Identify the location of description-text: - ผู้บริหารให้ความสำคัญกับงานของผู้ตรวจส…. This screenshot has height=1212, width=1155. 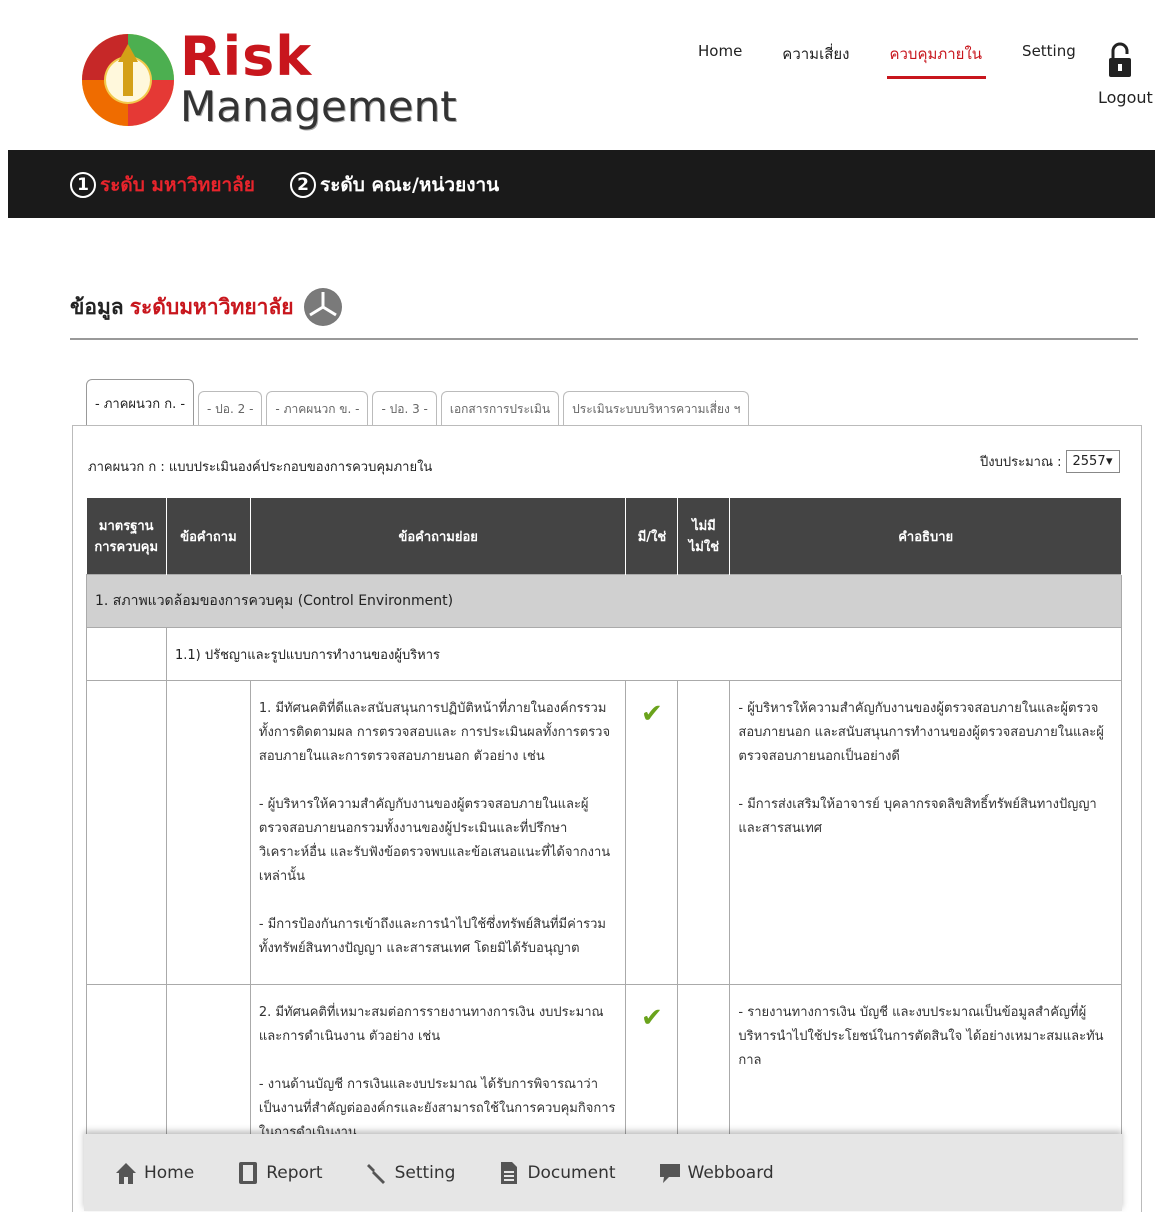
(921, 732).